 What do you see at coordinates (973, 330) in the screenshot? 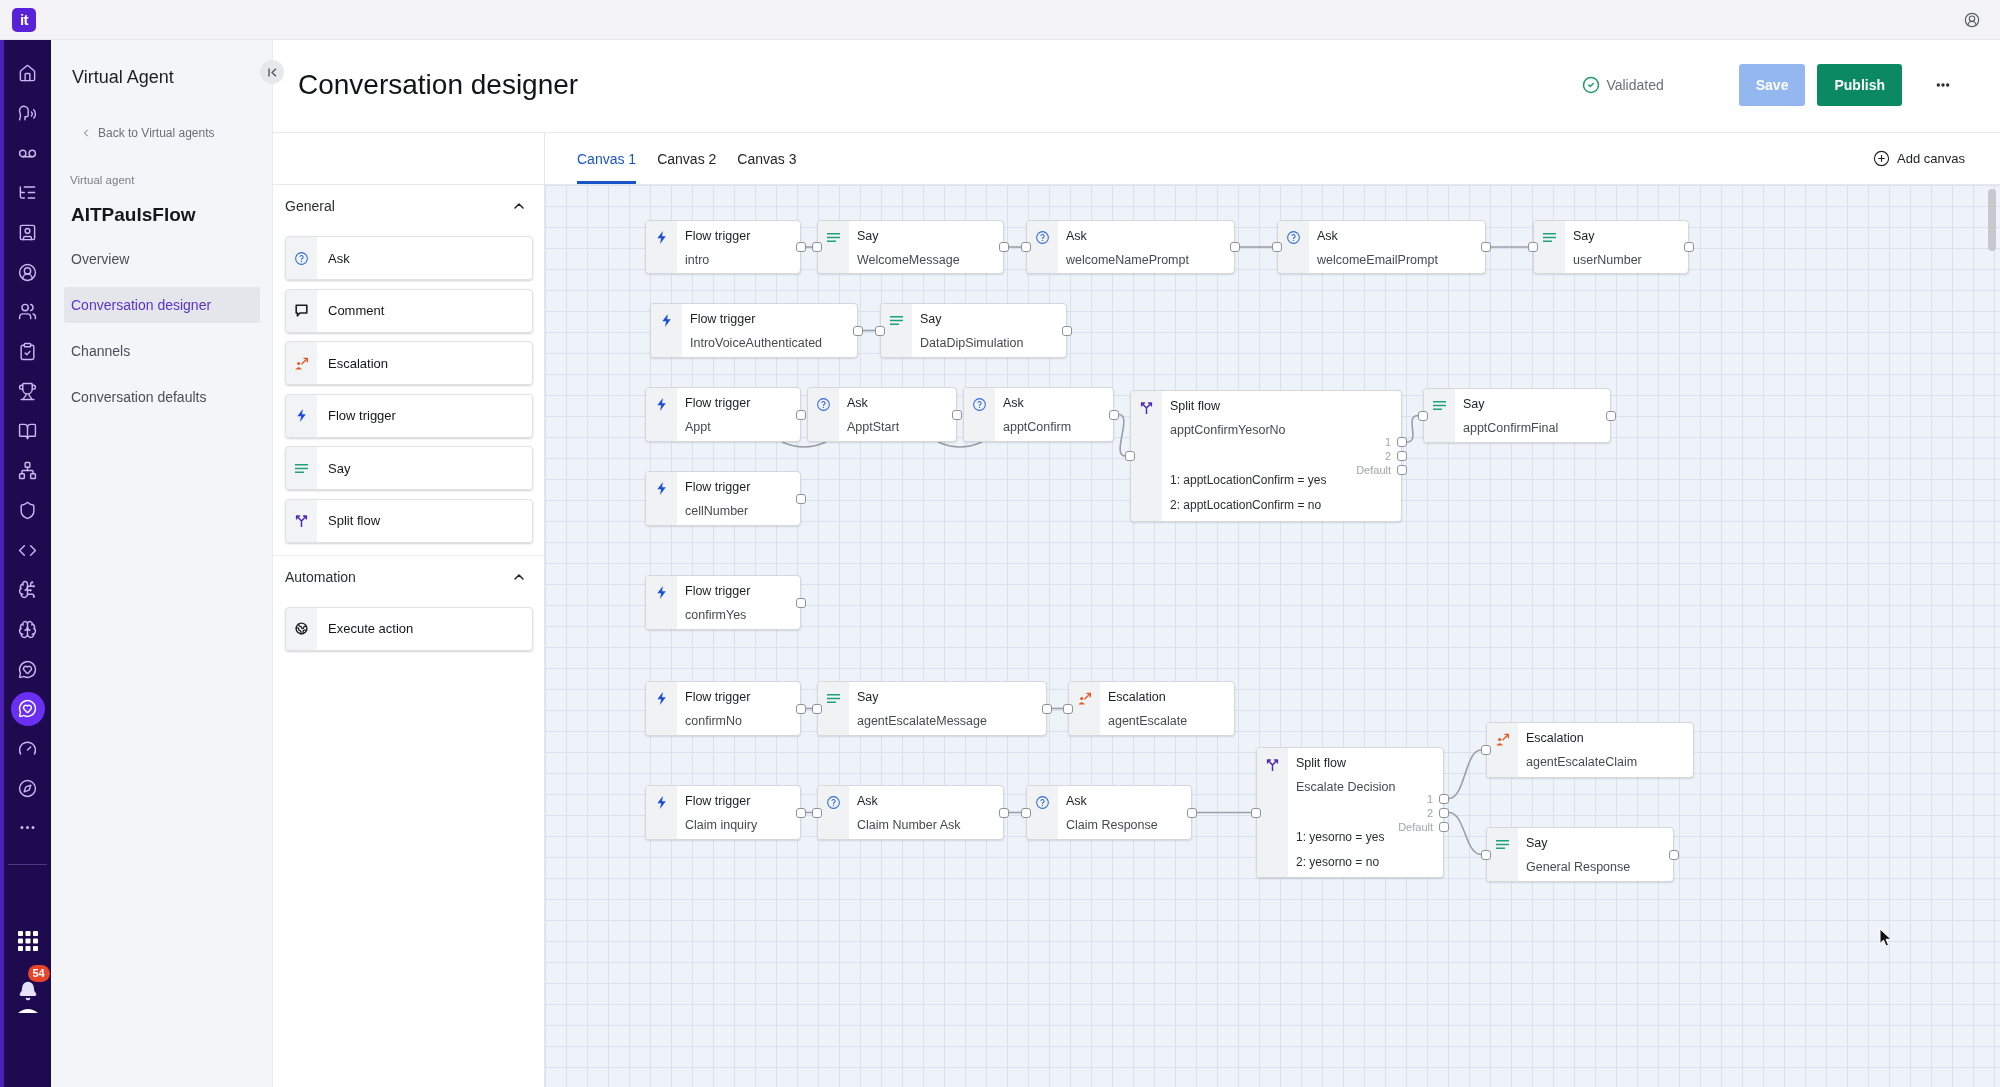
I see `say-node: Say DataDipSimulation` at bounding box center [973, 330].